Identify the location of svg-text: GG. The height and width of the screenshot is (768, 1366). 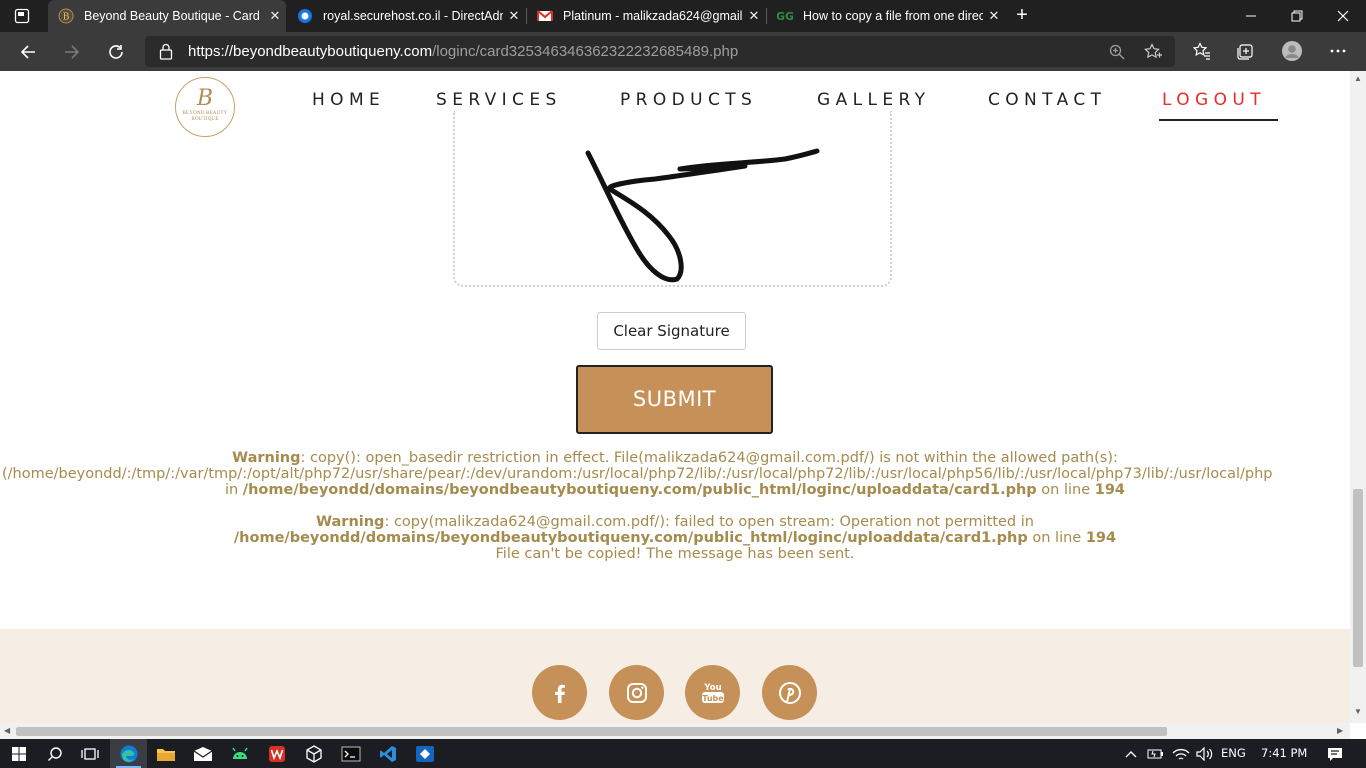
(785, 16).